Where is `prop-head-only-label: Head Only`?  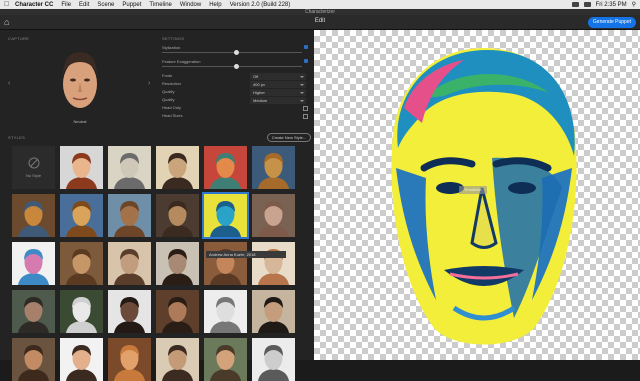
prop-head-only-label: Head Only is located at coordinates (171, 107).